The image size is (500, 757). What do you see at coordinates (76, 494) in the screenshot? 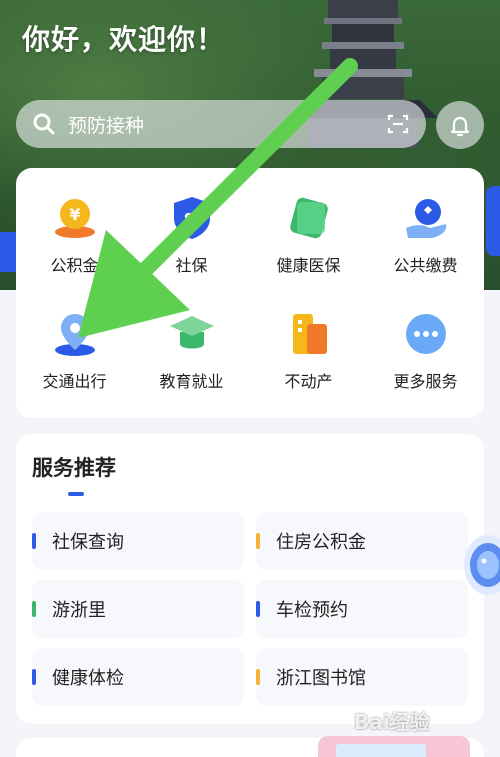
I see `section-title-underline` at bounding box center [76, 494].